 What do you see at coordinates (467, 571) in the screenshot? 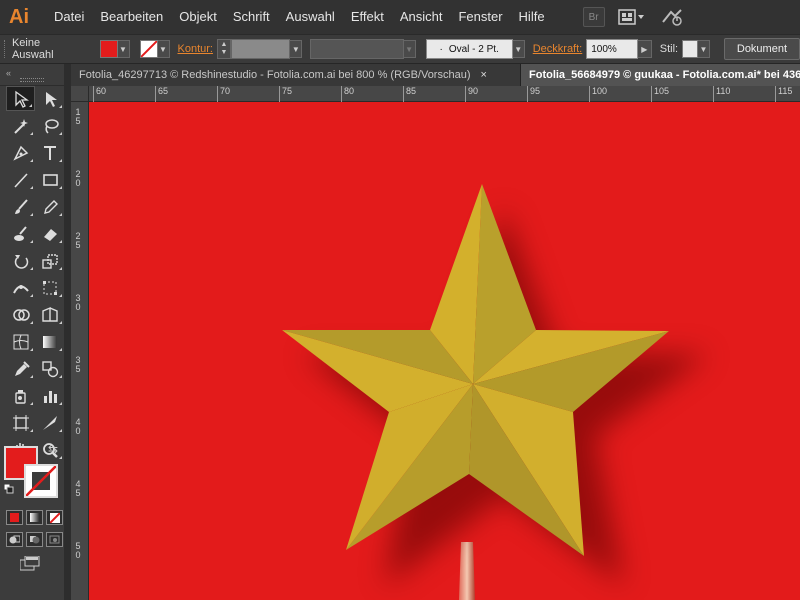
I see `ornament-stem` at bounding box center [467, 571].